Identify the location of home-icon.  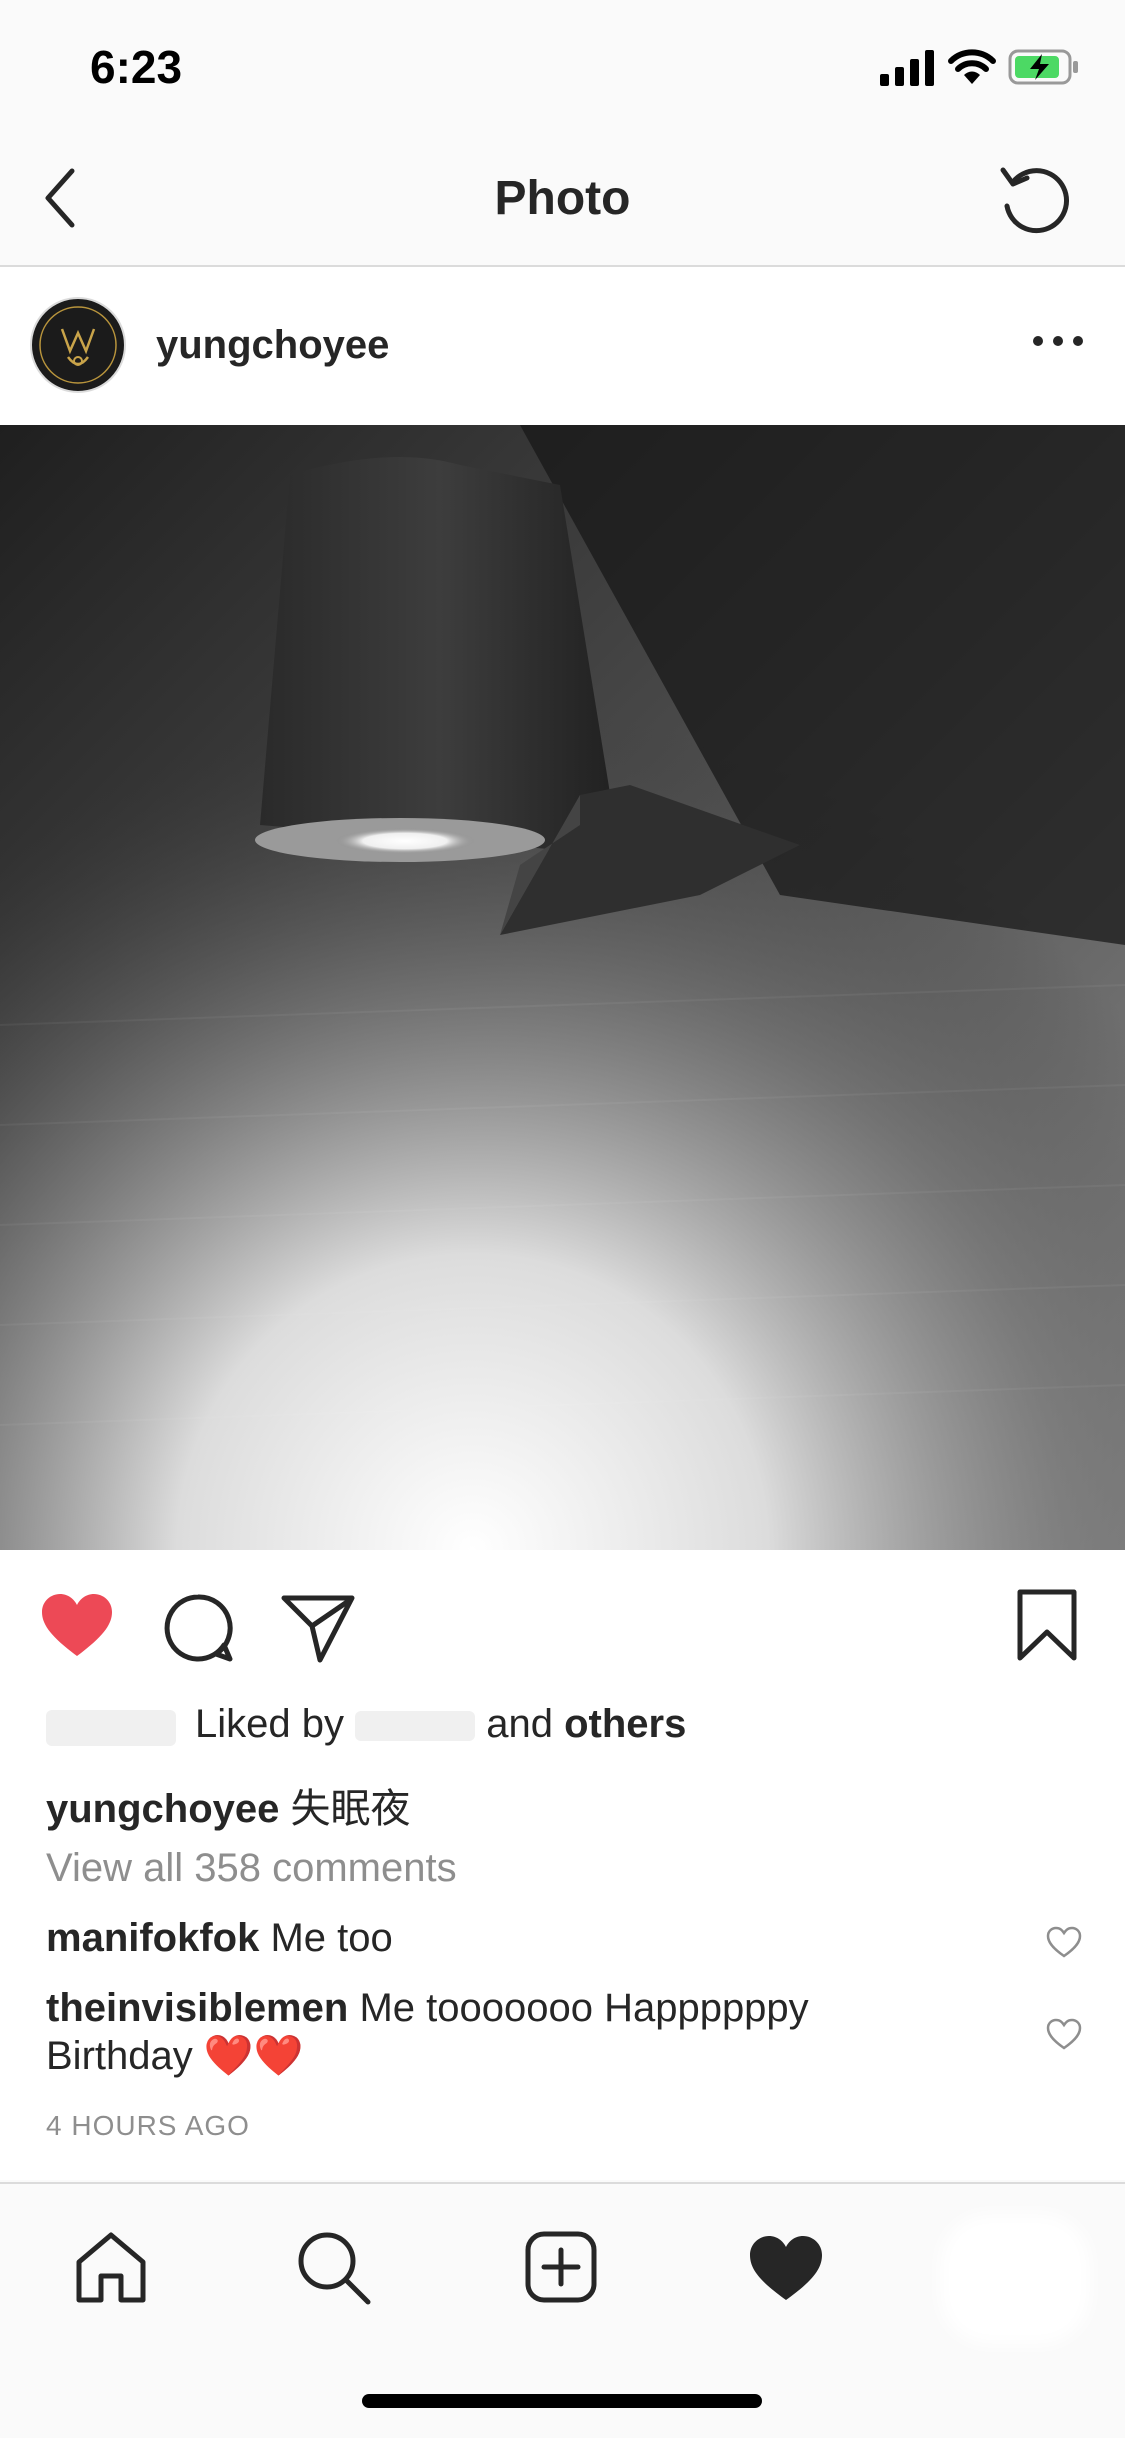
(111, 2267).